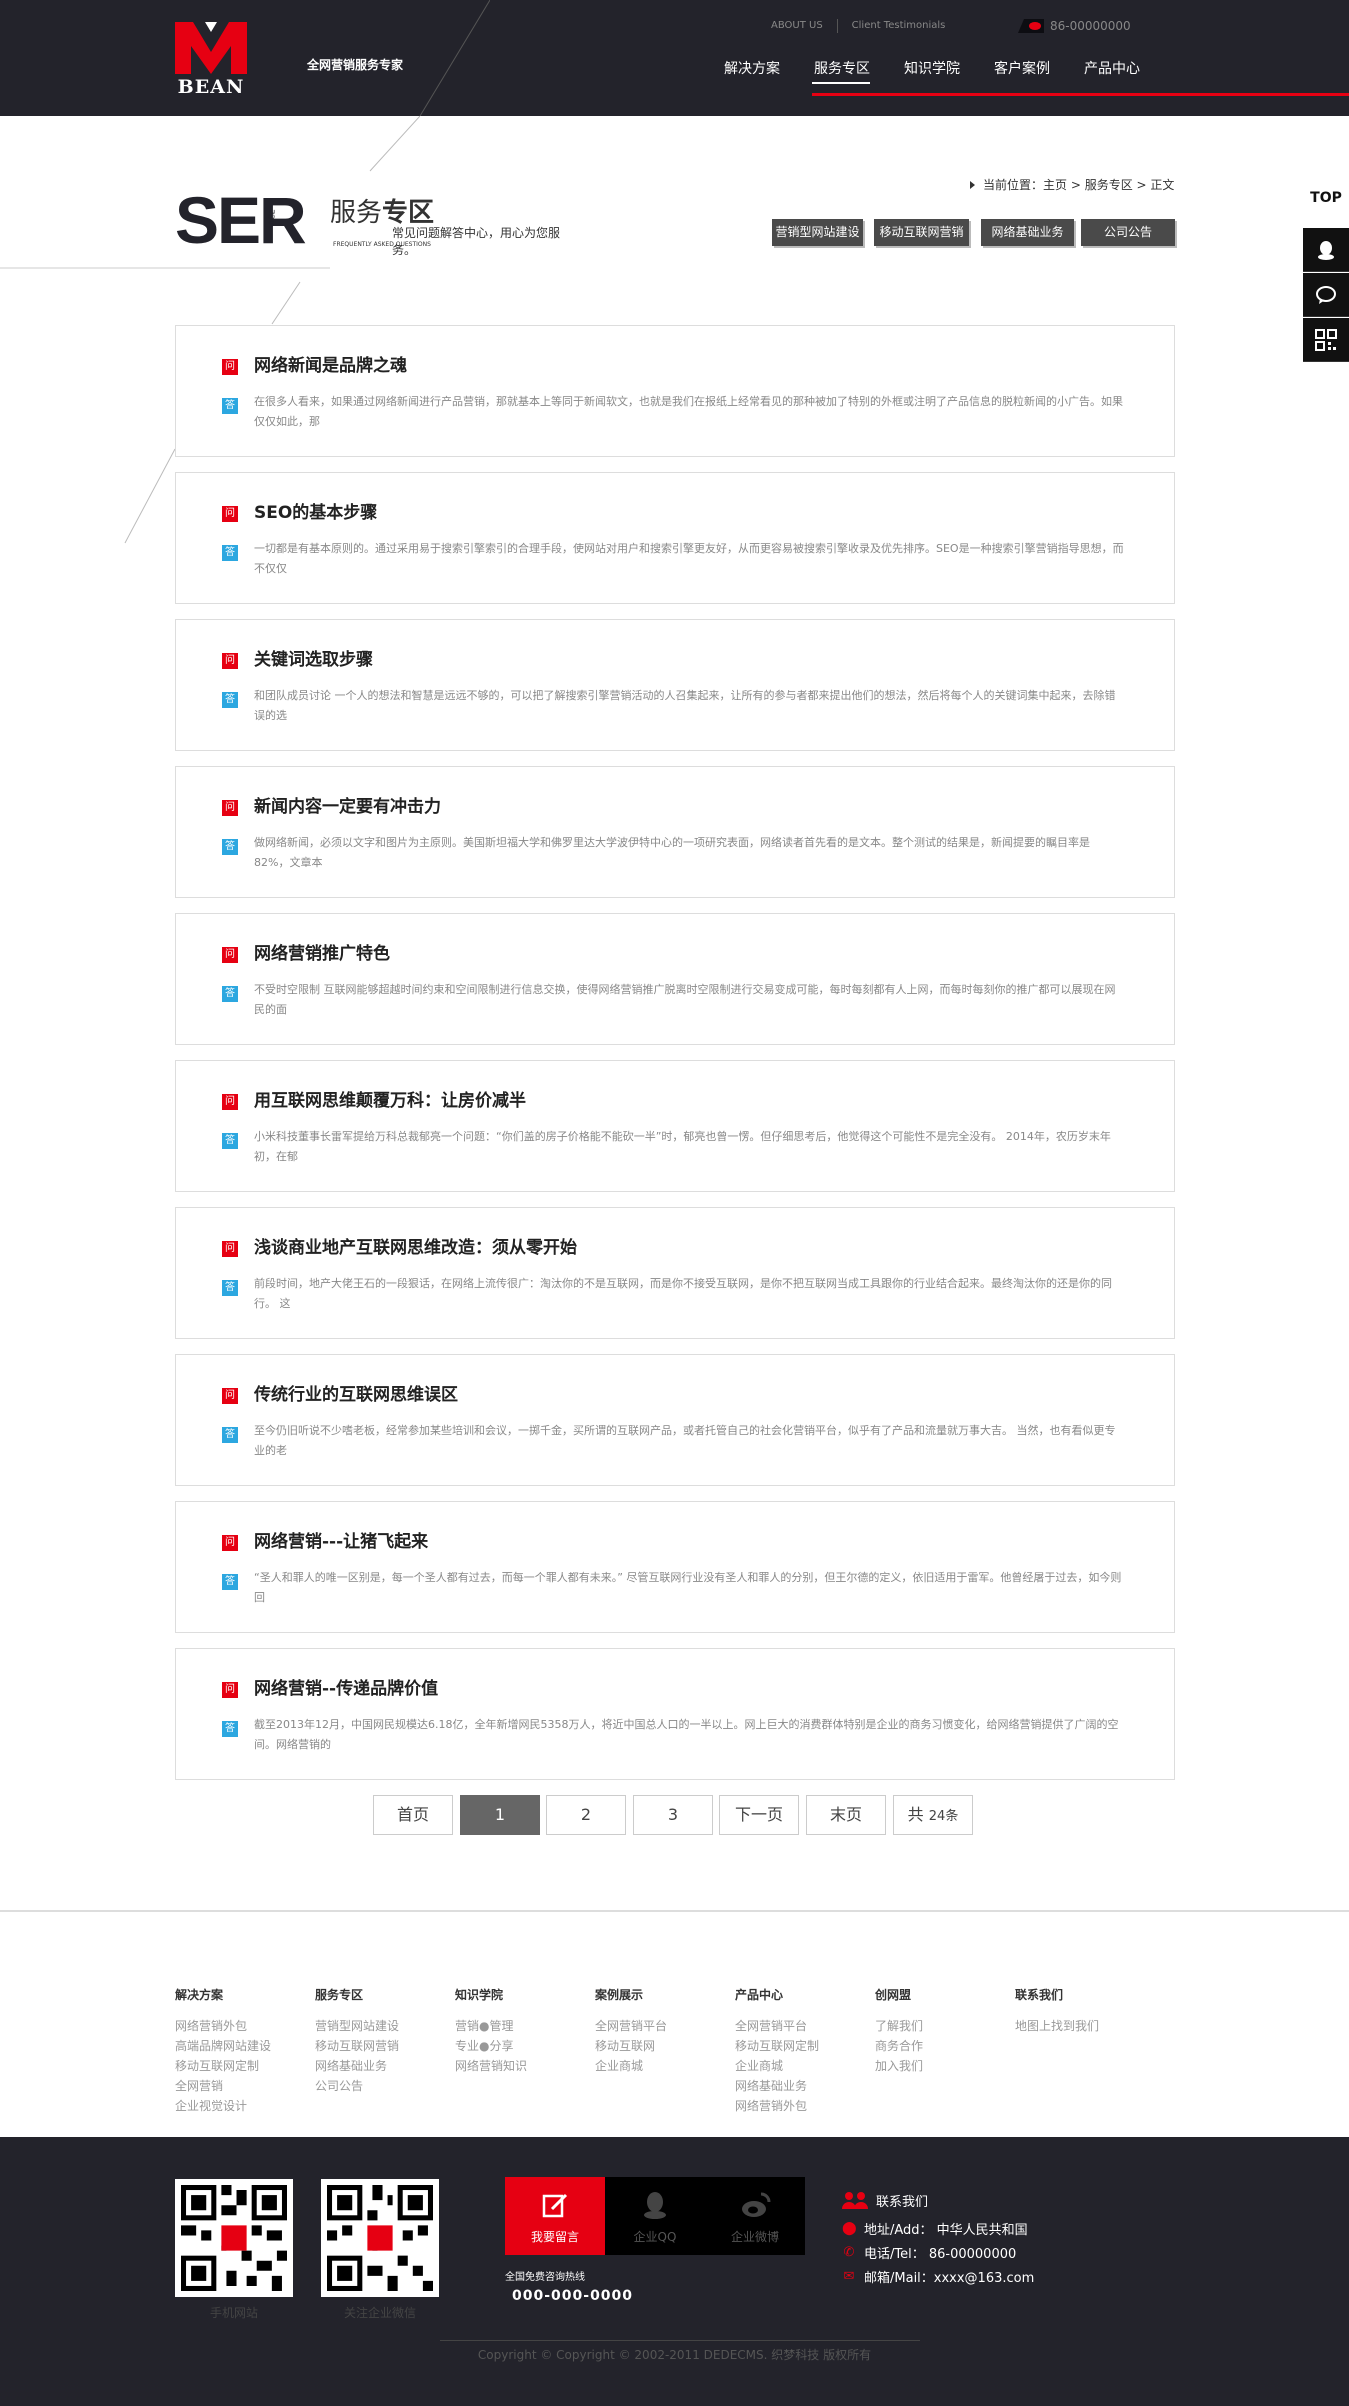 This screenshot has width=1349, height=2406. What do you see at coordinates (240, 2086) in the screenshot?
I see `footer-link: 全网营销` at bounding box center [240, 2086].